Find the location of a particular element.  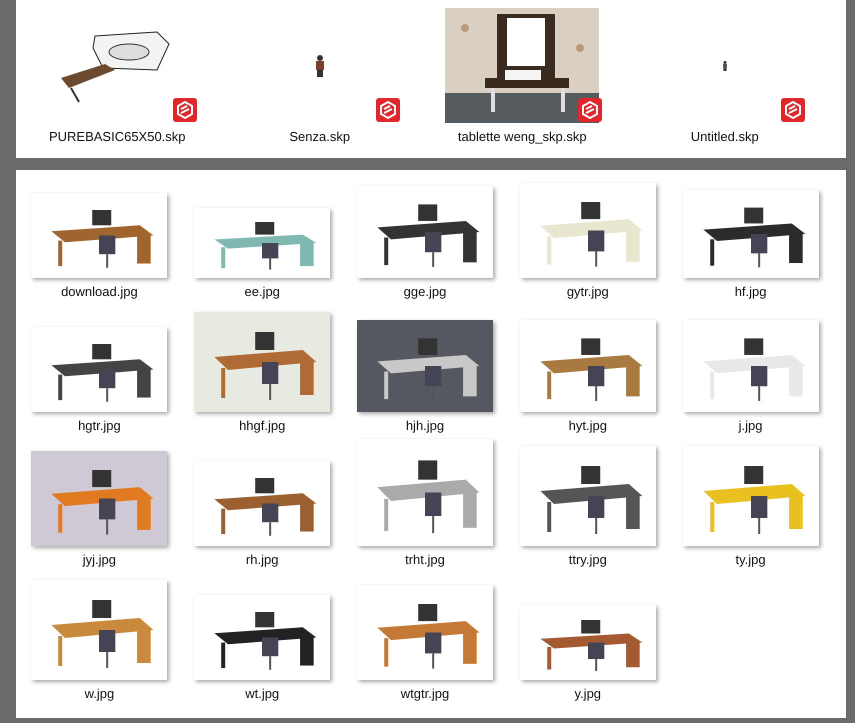

file-name: ttry.jpg is located at coordinates (587, 559).